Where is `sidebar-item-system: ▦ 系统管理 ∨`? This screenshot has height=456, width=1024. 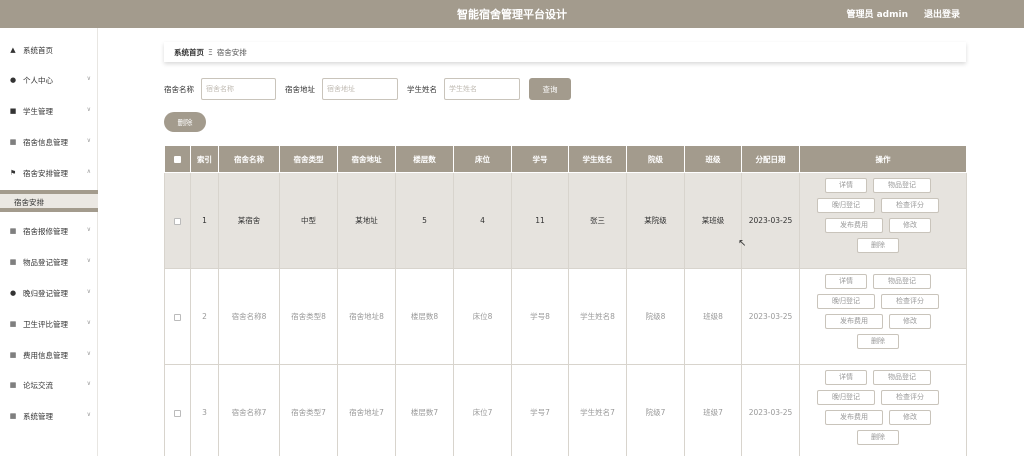 sidebar-item-system: ▦ 系统管理 ∨ is located at coordinates (49, 416).